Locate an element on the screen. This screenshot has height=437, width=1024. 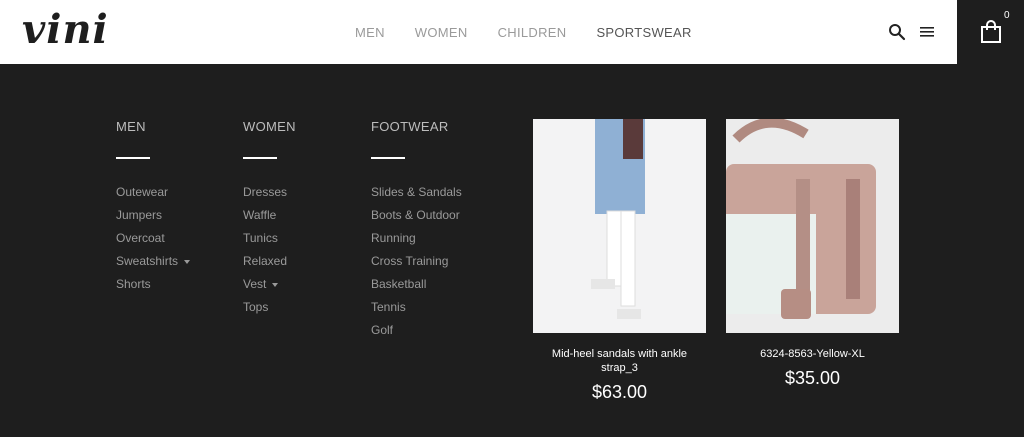
nav-item-women: WOMEN is located at coordinates (441, 33).